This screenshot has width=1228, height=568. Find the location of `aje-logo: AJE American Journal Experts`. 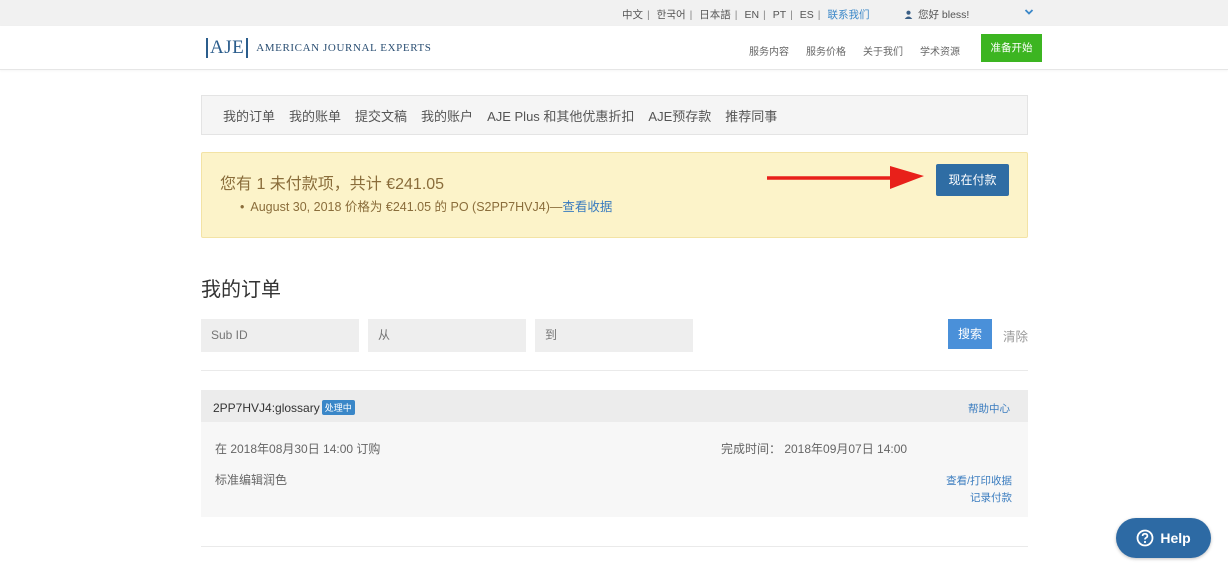

aje-logo: AJE American Journal Experts is located at coordinates (319, 48).